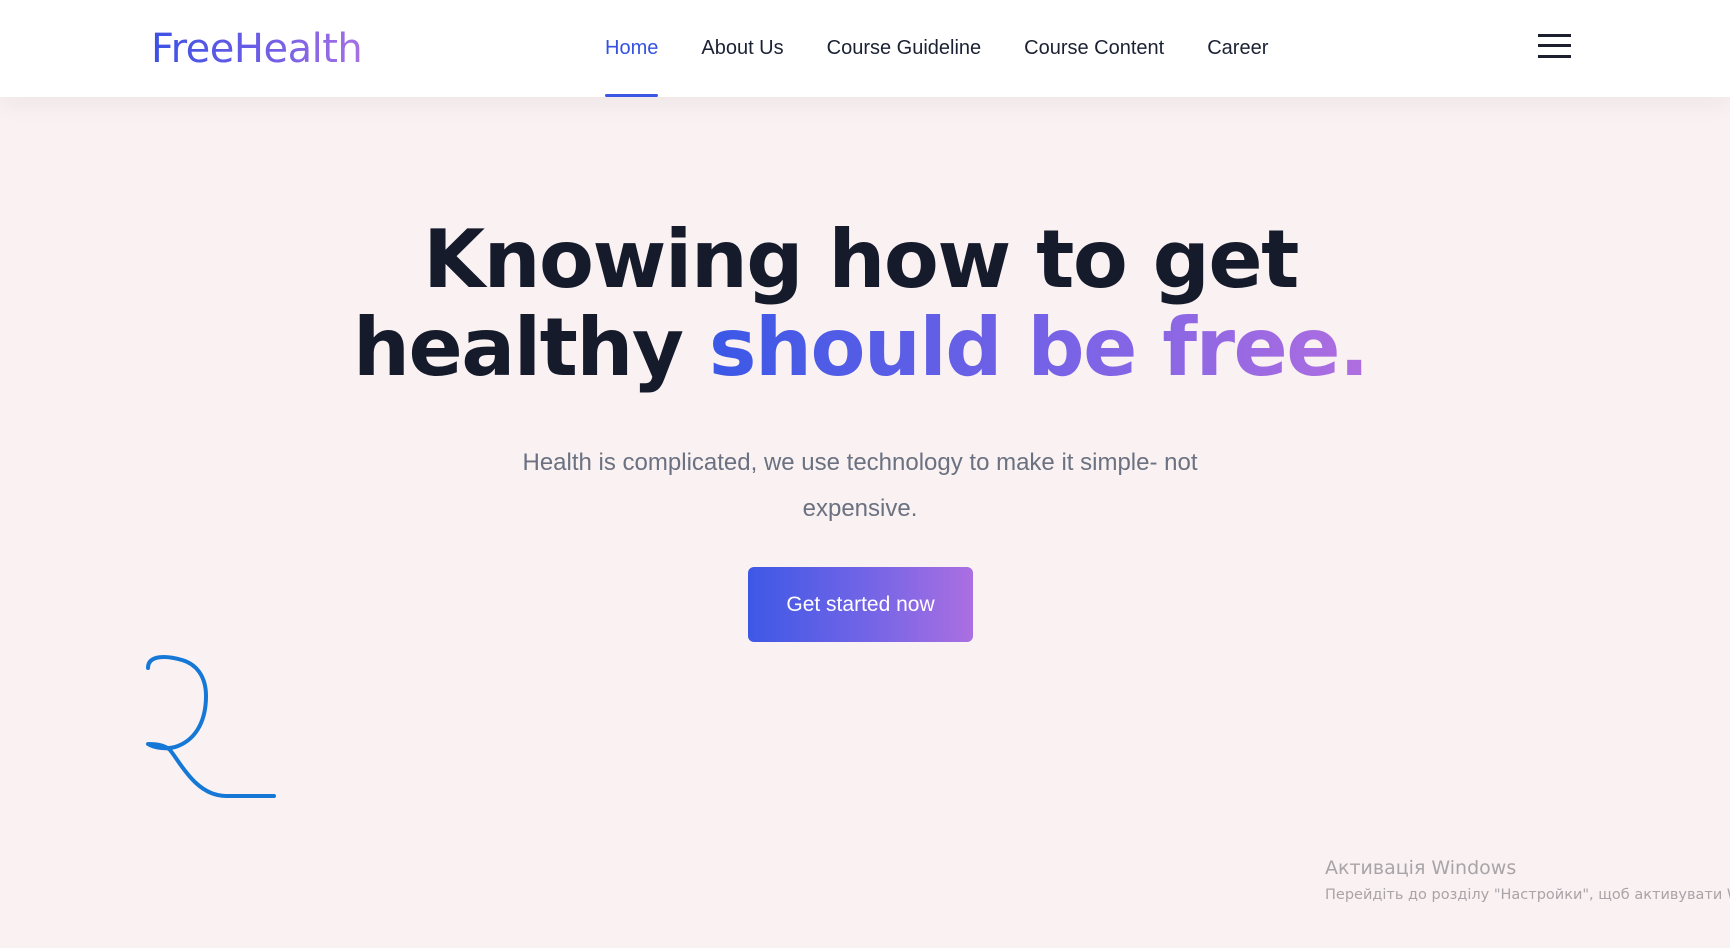 The width and height of the screenshot is (1730, 948). Describe the element at coordinates (1094, 48) in the screenshot. I see `nav-item-course-content: Course Content` at that location.